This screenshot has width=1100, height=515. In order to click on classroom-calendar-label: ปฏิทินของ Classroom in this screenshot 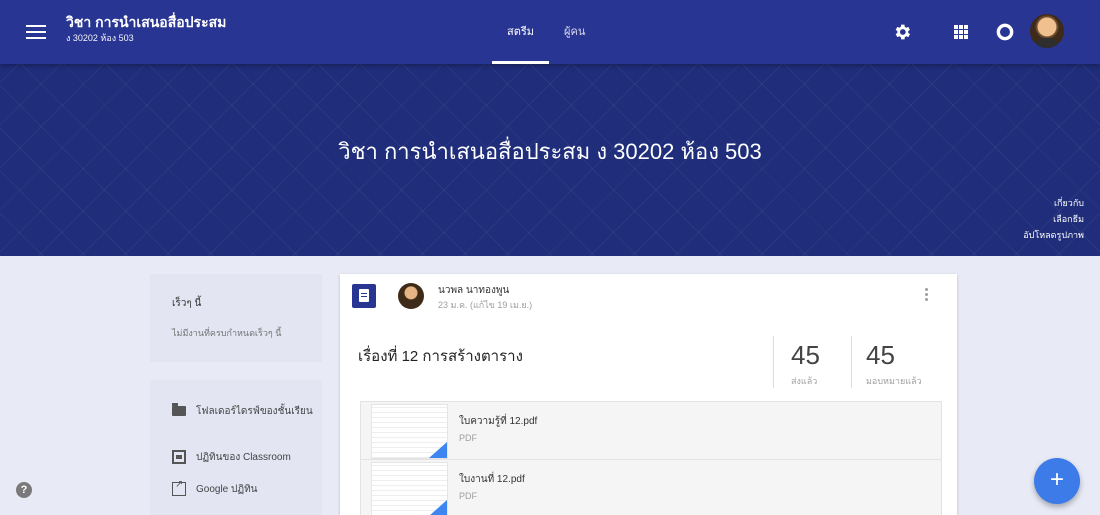, I will do `click(243, 457)`.